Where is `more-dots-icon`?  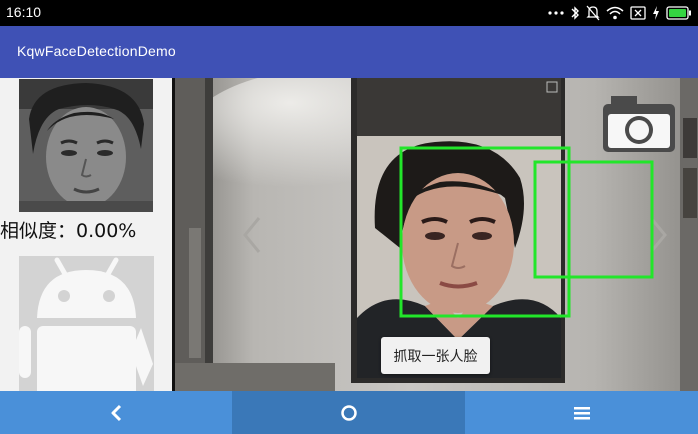
more-dots-icon is located at coordinates (556, 13).